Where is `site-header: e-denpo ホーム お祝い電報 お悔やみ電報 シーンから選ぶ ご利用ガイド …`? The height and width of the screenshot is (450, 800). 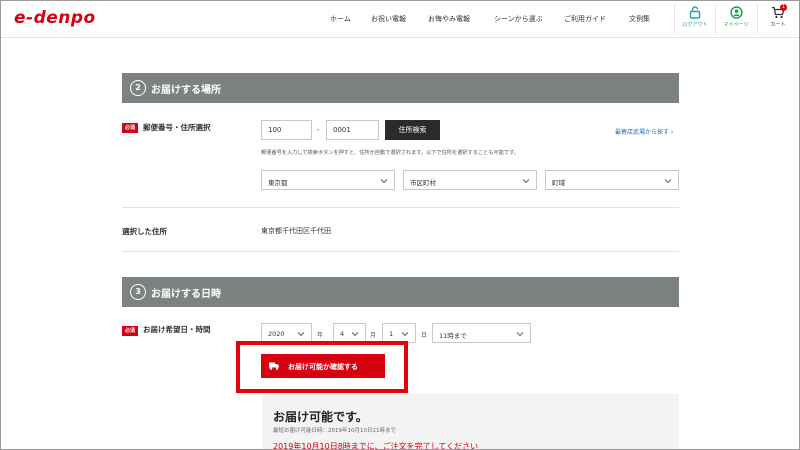
site-header: e-denpo ホーム お祝い電報 お悔やみ電報 シーンから選ぶ ご利用ガイド … is located at coordinates (400, 19).